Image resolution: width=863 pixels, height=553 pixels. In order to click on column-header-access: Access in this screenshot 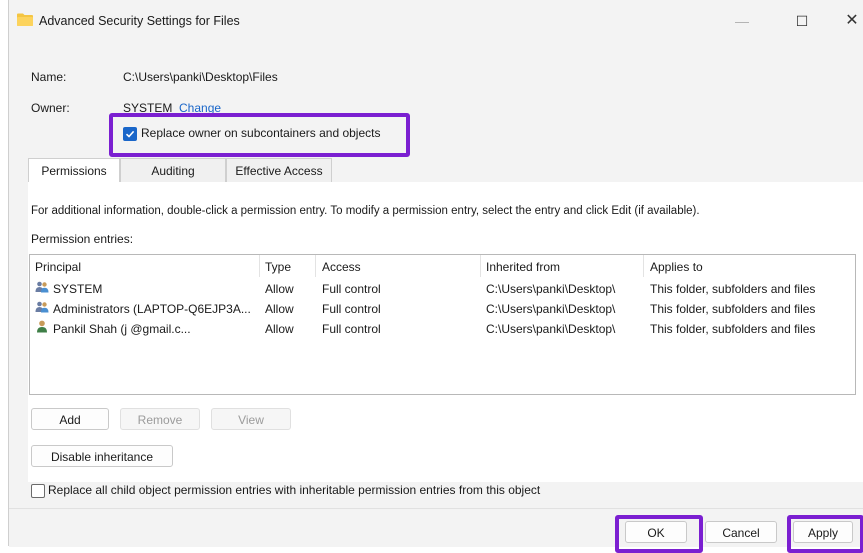, I will do `click(341, 267)`.